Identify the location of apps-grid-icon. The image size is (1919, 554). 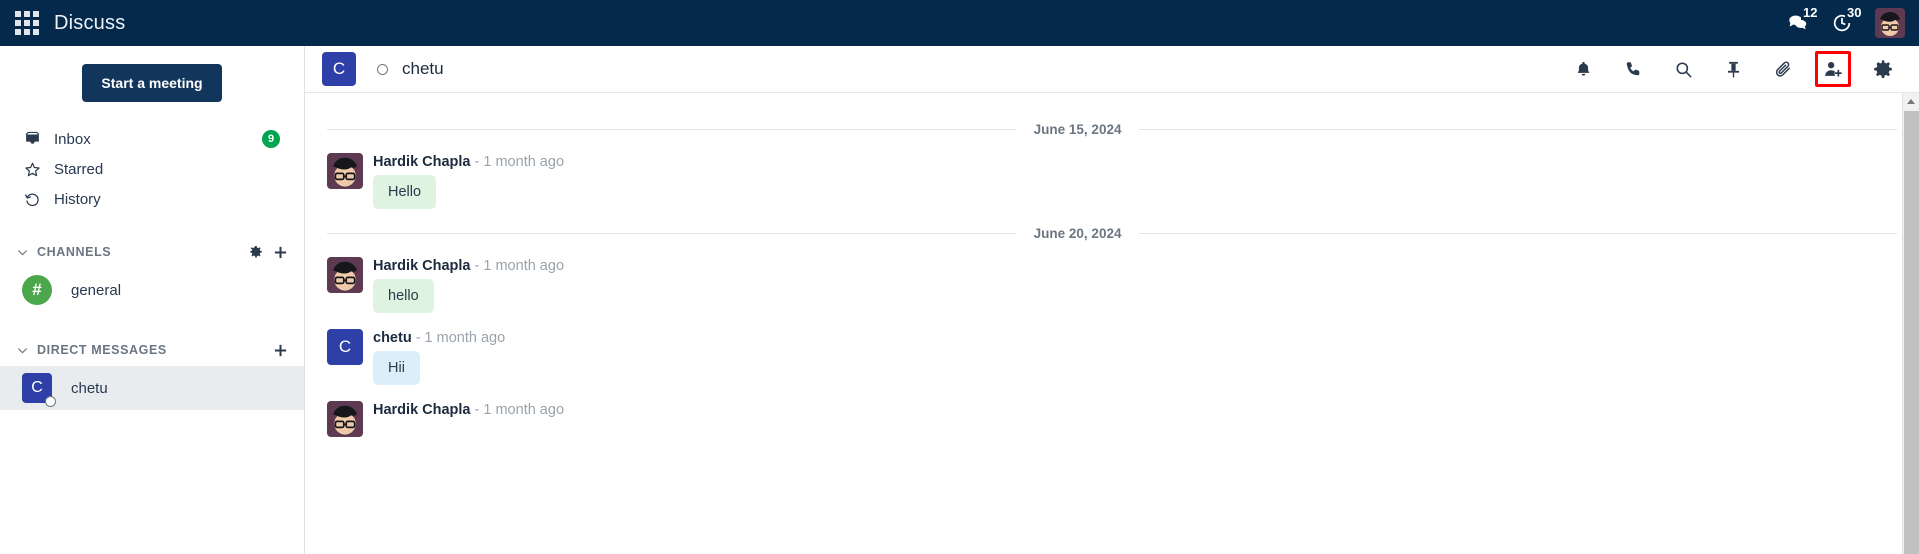
(27, 23).